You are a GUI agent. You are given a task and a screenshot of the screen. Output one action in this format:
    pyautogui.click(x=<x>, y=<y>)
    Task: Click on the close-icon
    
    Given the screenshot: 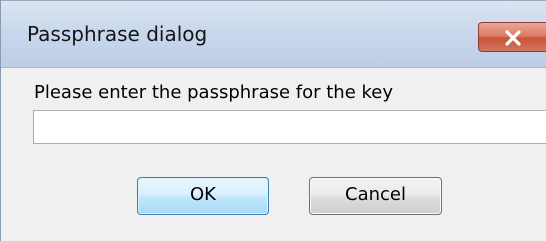 What is the action you would take?
    pyautogui.click(x=513, y=38)
    